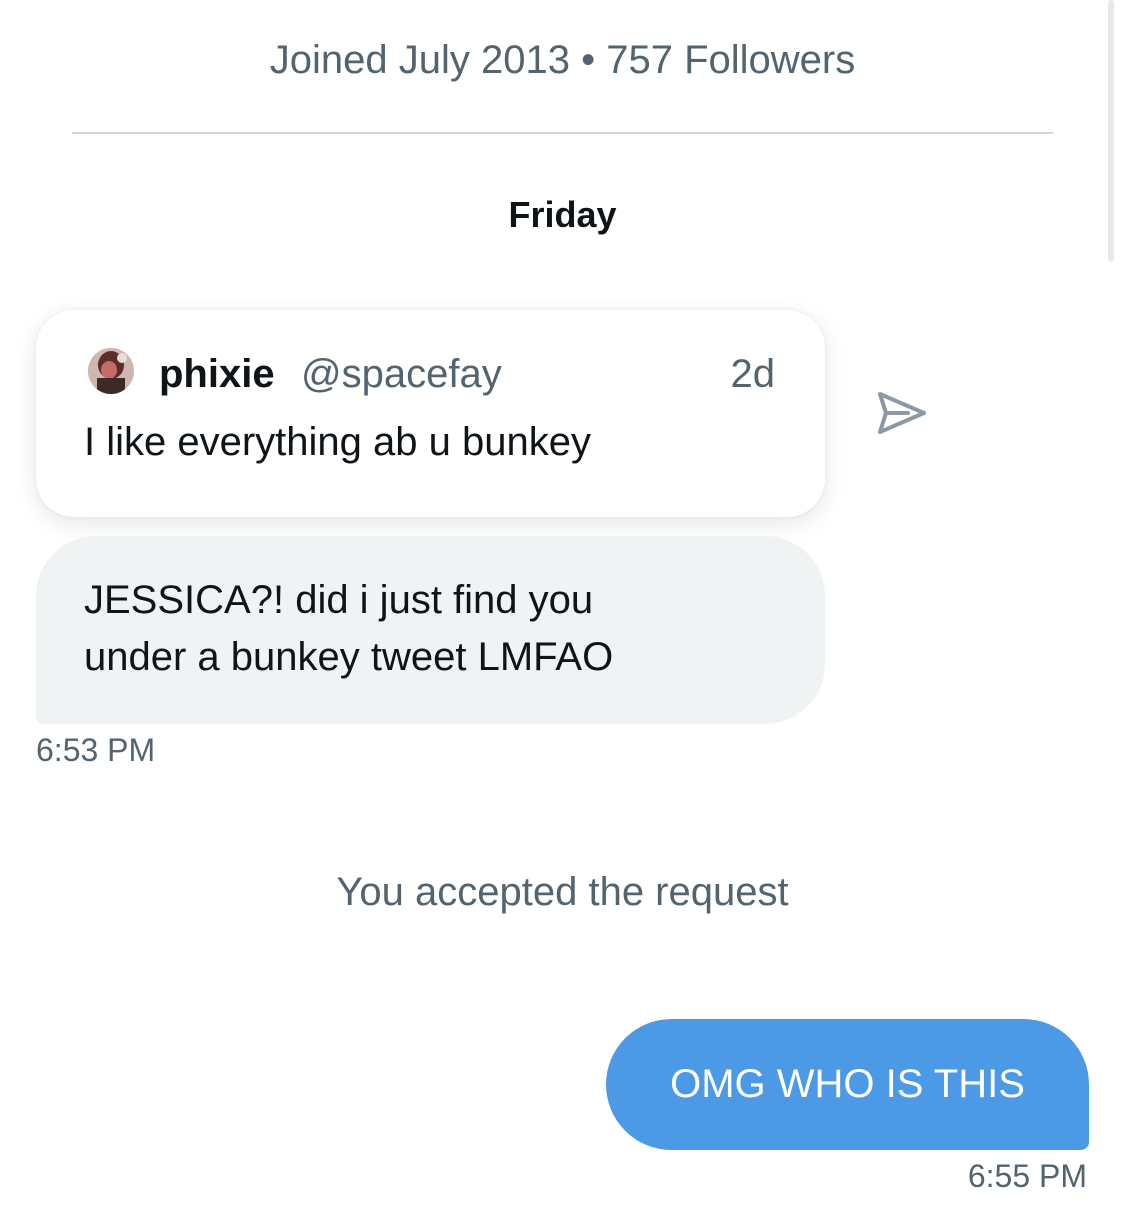  Describe the element at coordinates (217, 374) in the screenshot. I see `tweet-author-name: phixie` at that location.